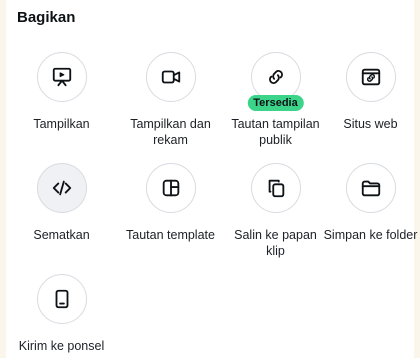  Describe the element at coordinates (275, 77) in the screenshot. I see `link-icon` at that location.